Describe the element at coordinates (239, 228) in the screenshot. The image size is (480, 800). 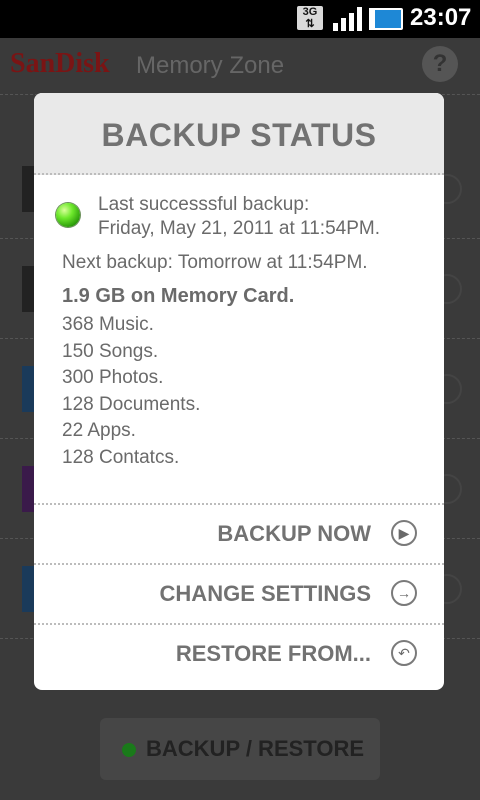
I see `last-backup-date: Friday, May 21, 2011 at 11:54PM.` at that location.